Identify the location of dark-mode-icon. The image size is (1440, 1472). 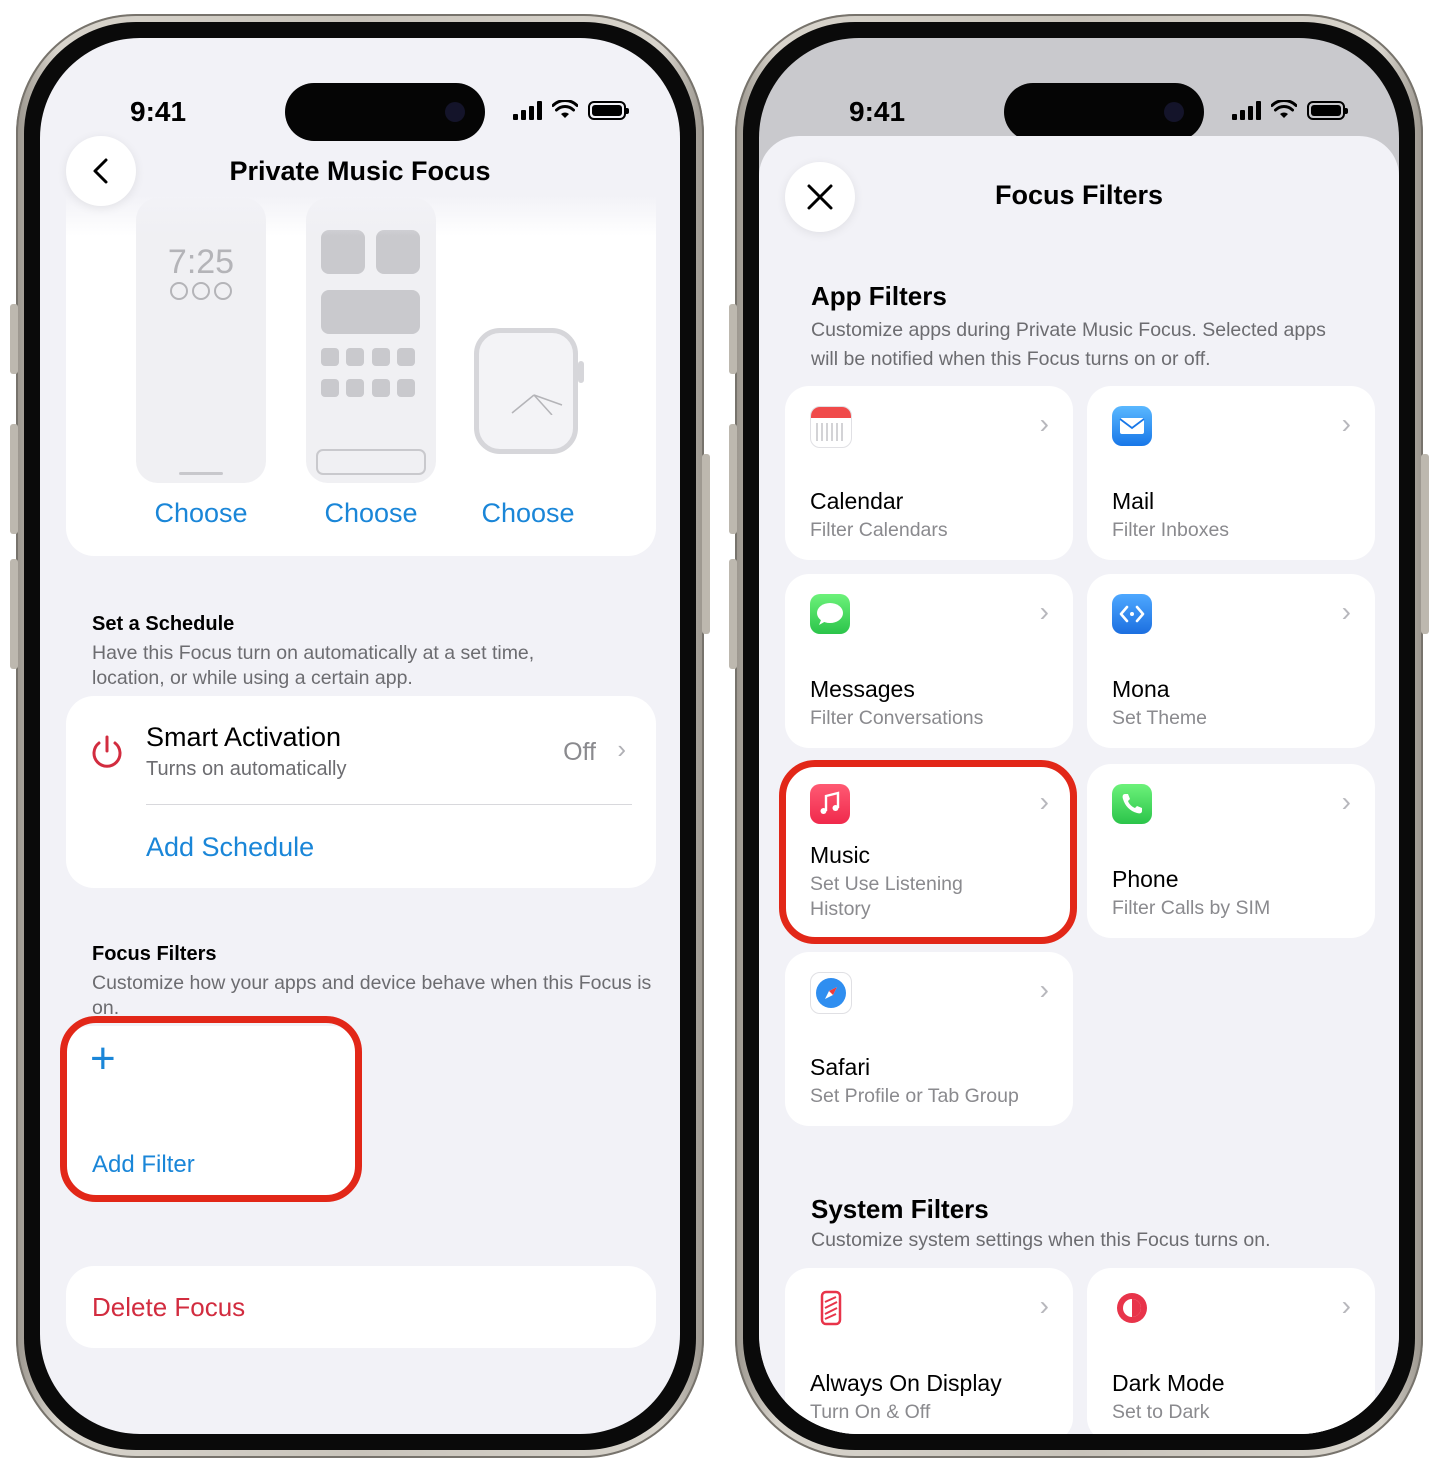
(1132, 1308).